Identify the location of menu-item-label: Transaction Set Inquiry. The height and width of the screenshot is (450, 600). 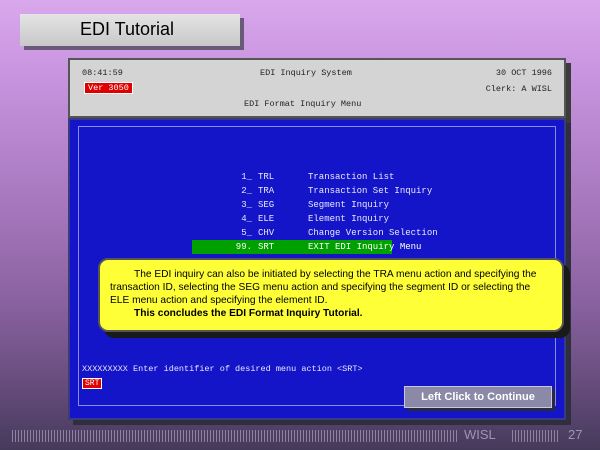
(370, 191).